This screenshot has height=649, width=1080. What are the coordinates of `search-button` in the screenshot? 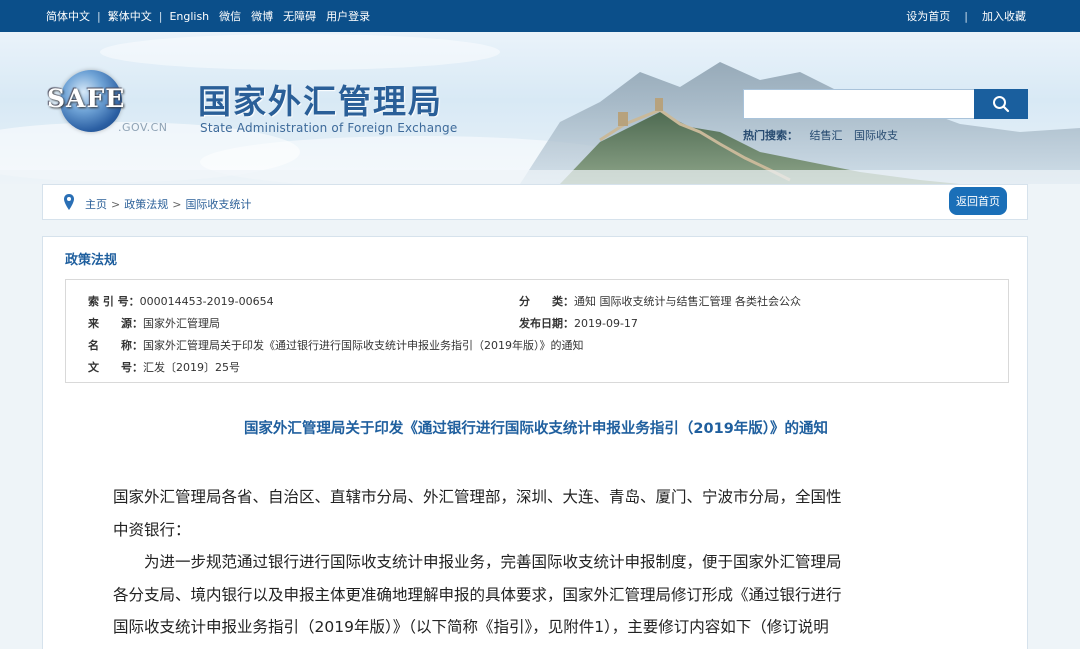 It's located at (1001, 104).